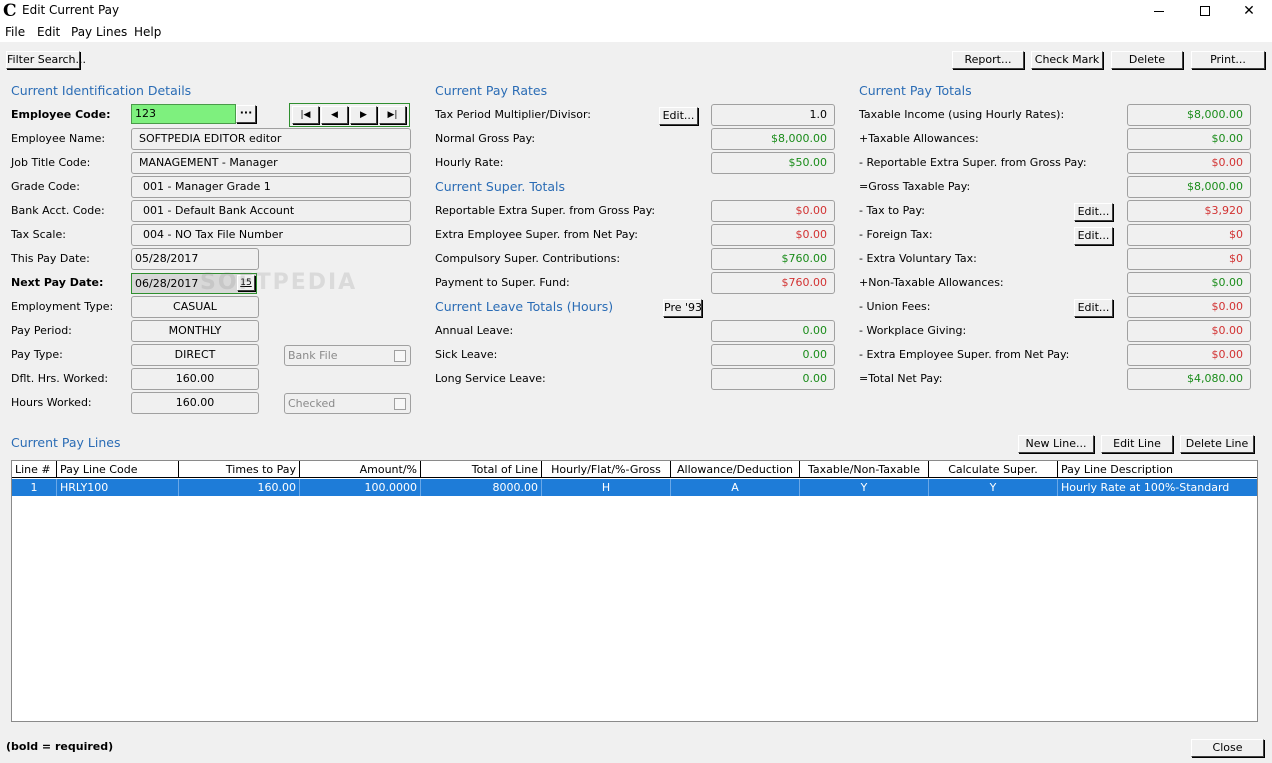 The height and width of the screenshot is (763, 1272). I want to click on pay-period-field: MONTHLY, so click(195, 331).